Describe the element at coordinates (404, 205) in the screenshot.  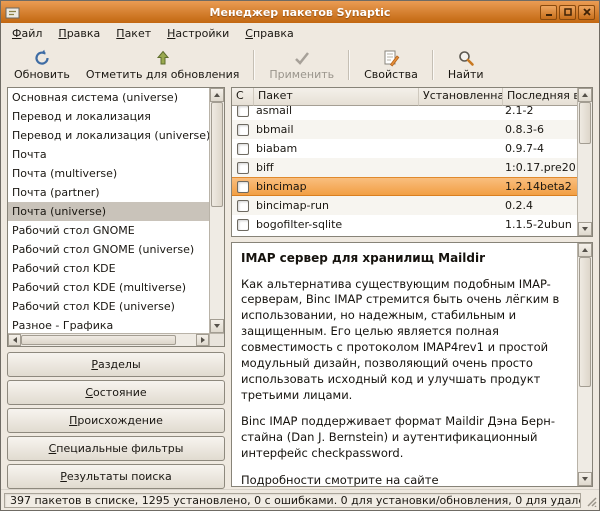
I see `table-row: bincimap-run 0.2.4` at that location.